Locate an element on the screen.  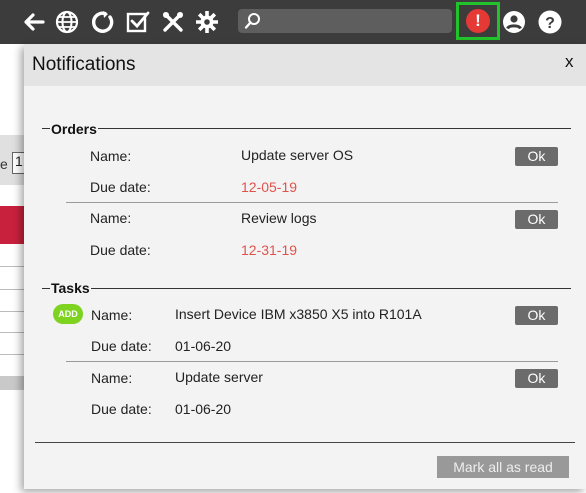
background-label: e is located at coordinates (4, 164).